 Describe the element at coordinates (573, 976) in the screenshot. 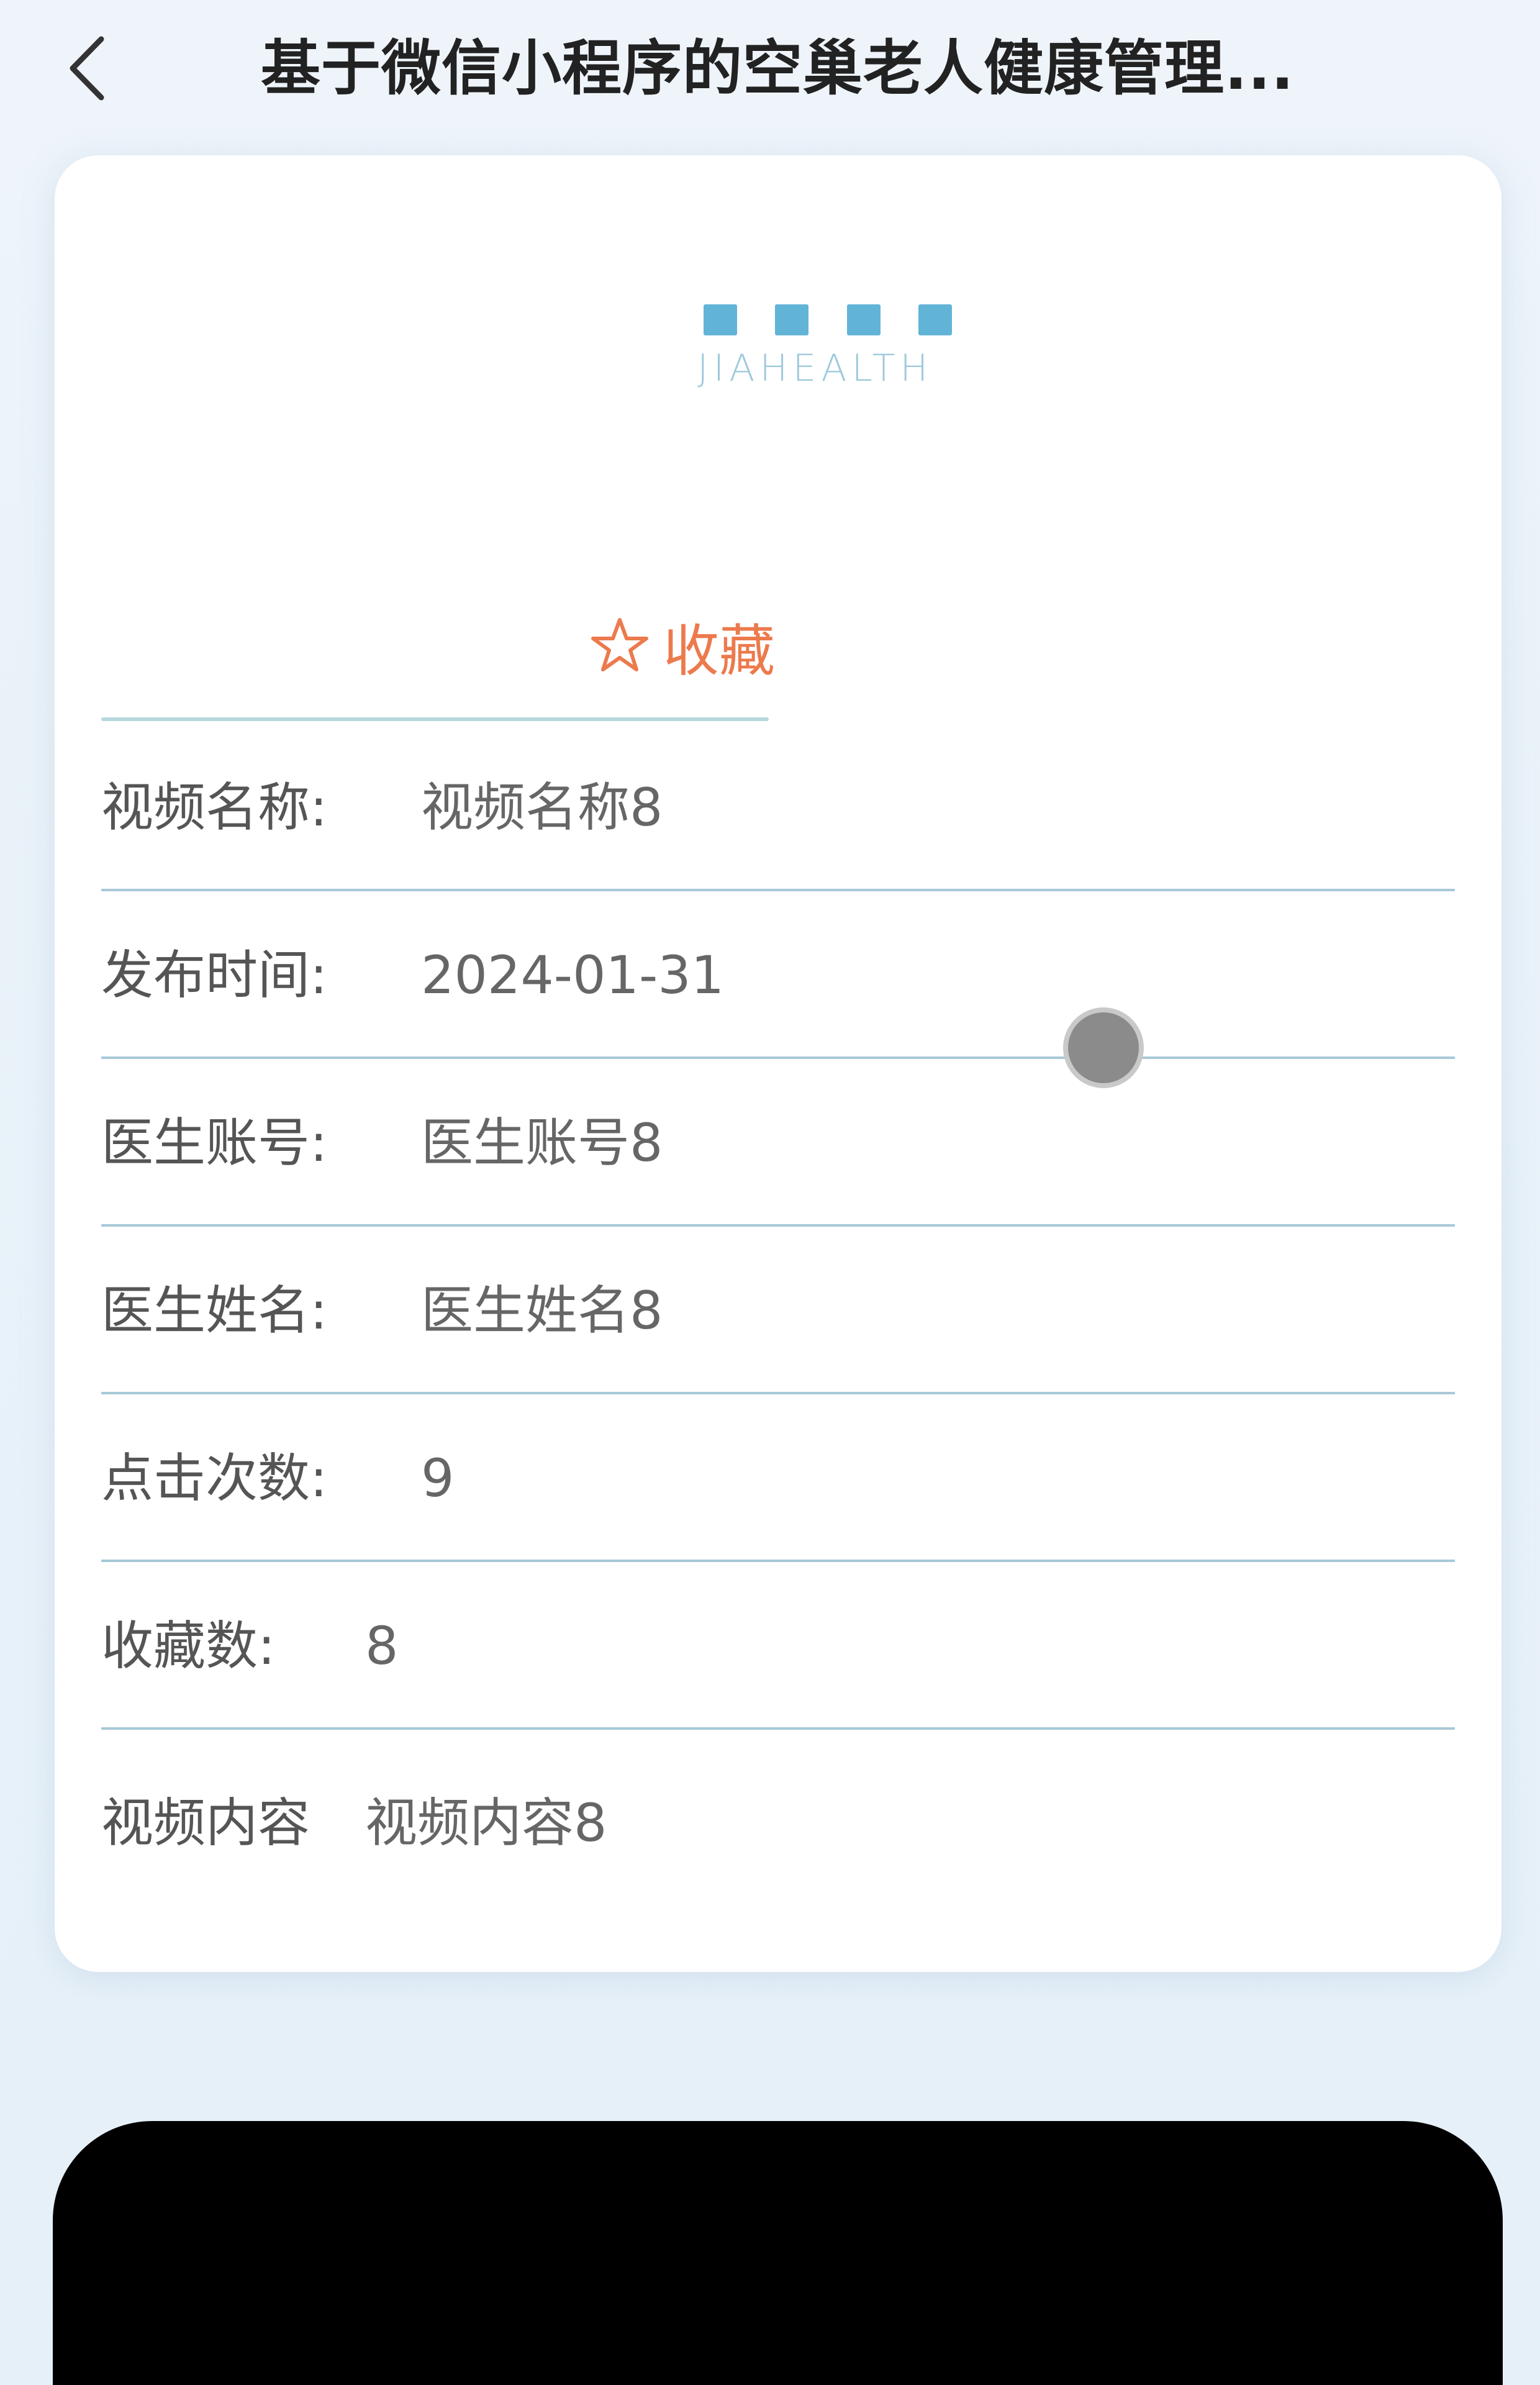

I see `row-value: 2024-01-31` at that location.